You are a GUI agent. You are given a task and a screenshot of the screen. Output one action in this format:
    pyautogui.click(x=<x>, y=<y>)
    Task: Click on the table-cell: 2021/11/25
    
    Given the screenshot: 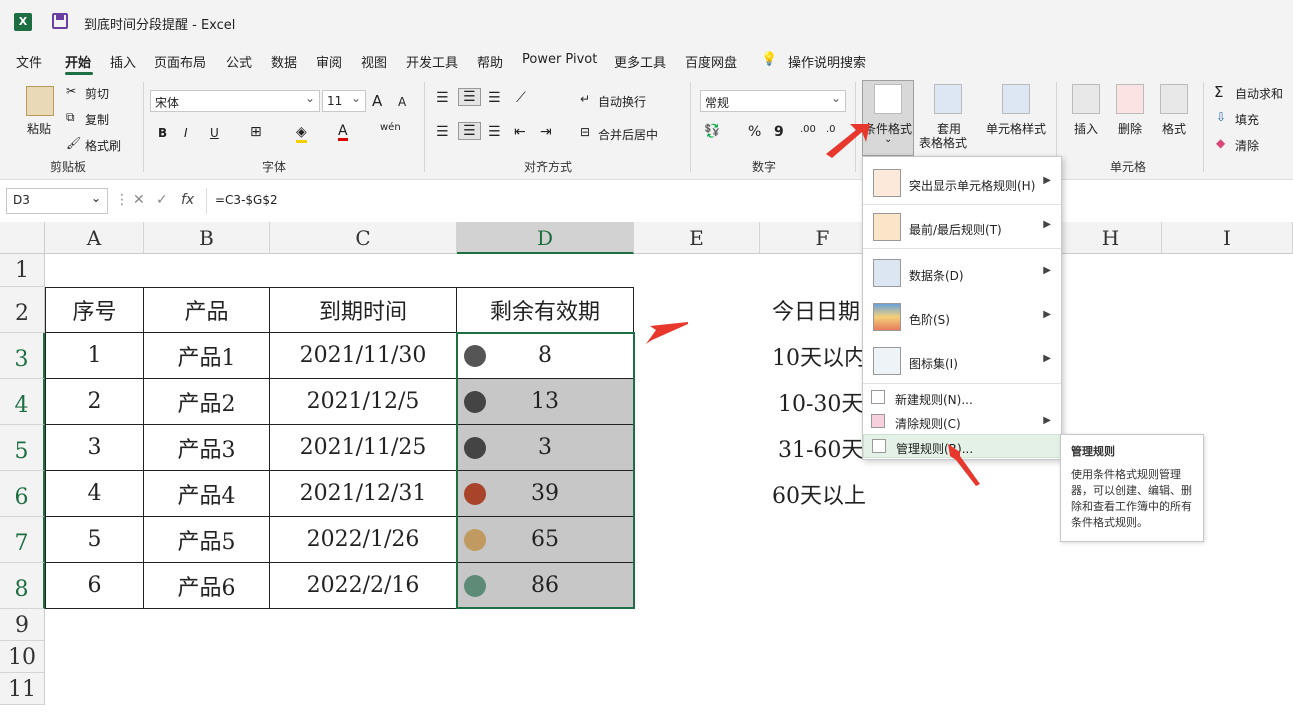 What is the action you would take?
    pyautogui.click(x=363, y=447)
    